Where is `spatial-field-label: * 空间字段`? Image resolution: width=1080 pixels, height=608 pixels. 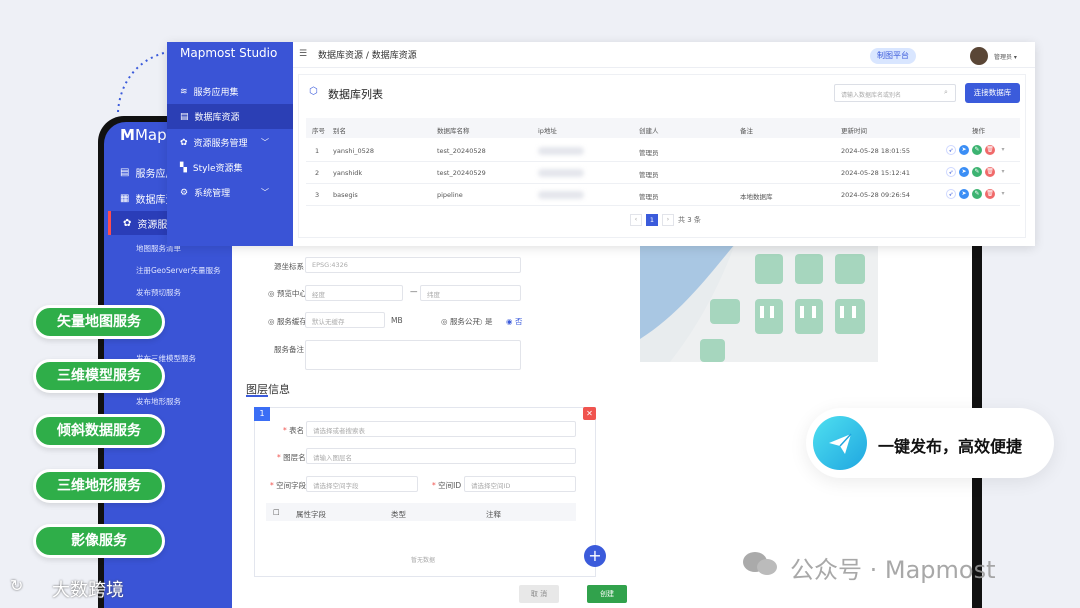 spatial-field-label: * 空间字段 is located at coordinates (288, 485).